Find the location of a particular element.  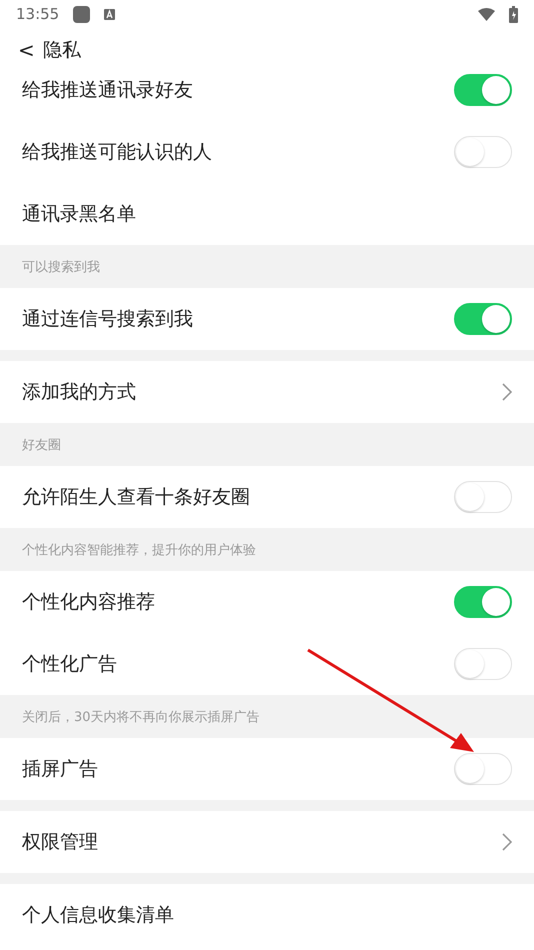

row-label: 个人信息收集清单 is located at coordinates (98, 915).